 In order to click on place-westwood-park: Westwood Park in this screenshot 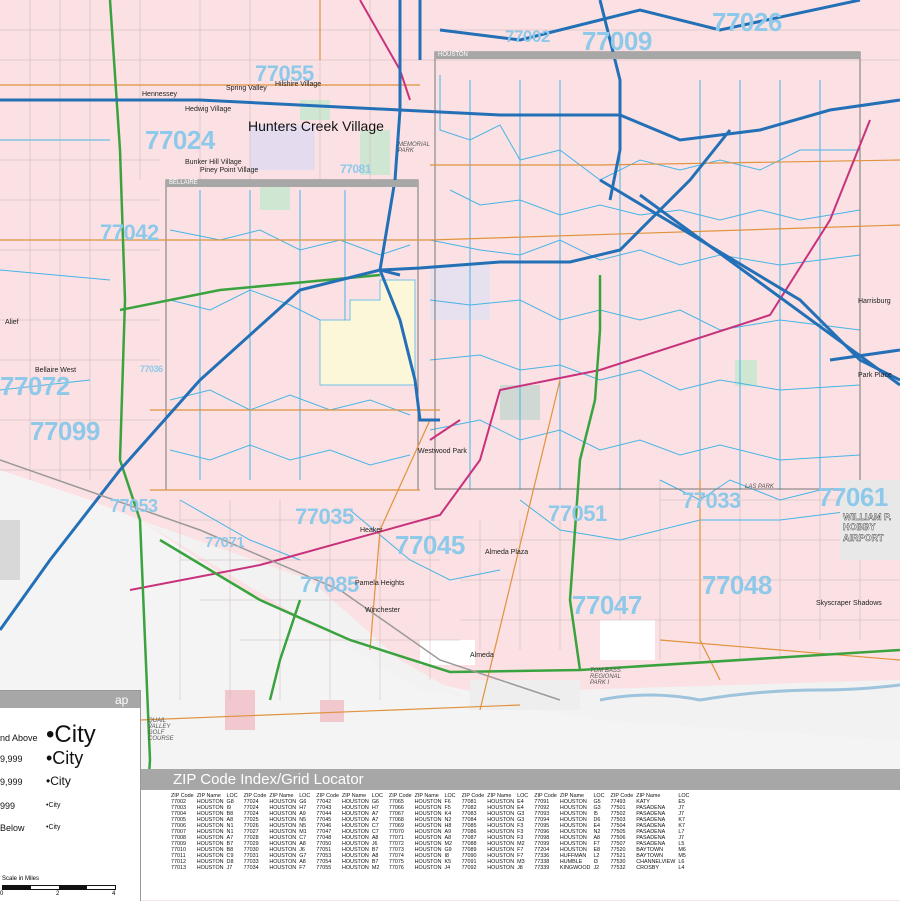, I will do `click(442, 451)`.